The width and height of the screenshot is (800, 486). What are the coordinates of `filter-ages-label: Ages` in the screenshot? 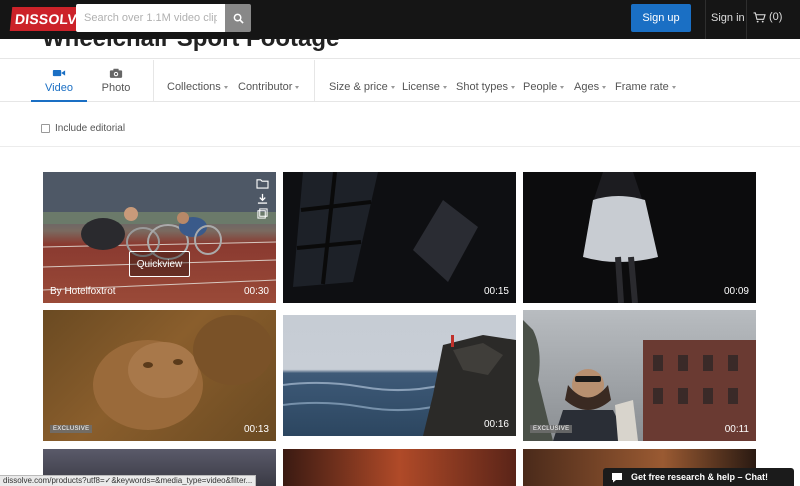 It's located at (587, 87).